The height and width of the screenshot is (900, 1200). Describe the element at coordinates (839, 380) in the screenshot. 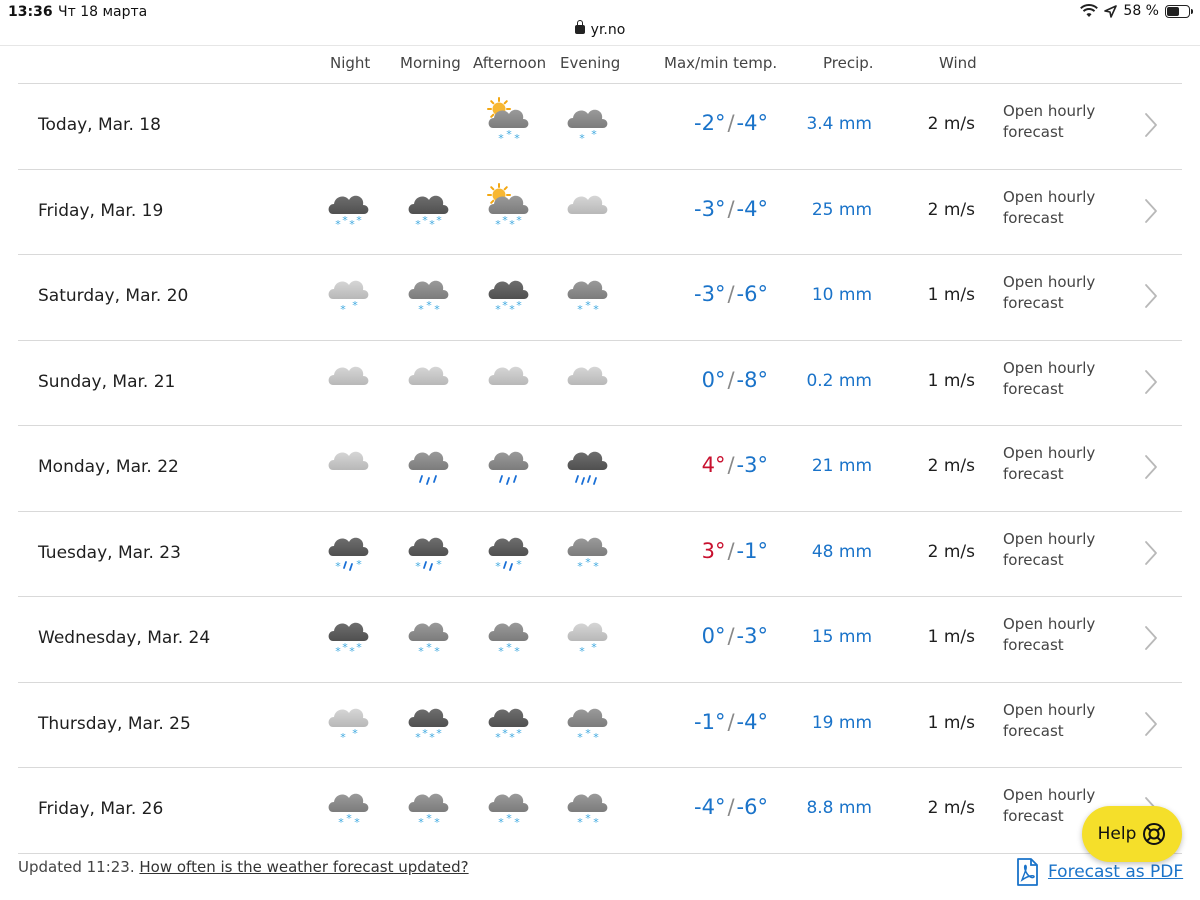

I see `precipitation: 0.2 mm` at that location.